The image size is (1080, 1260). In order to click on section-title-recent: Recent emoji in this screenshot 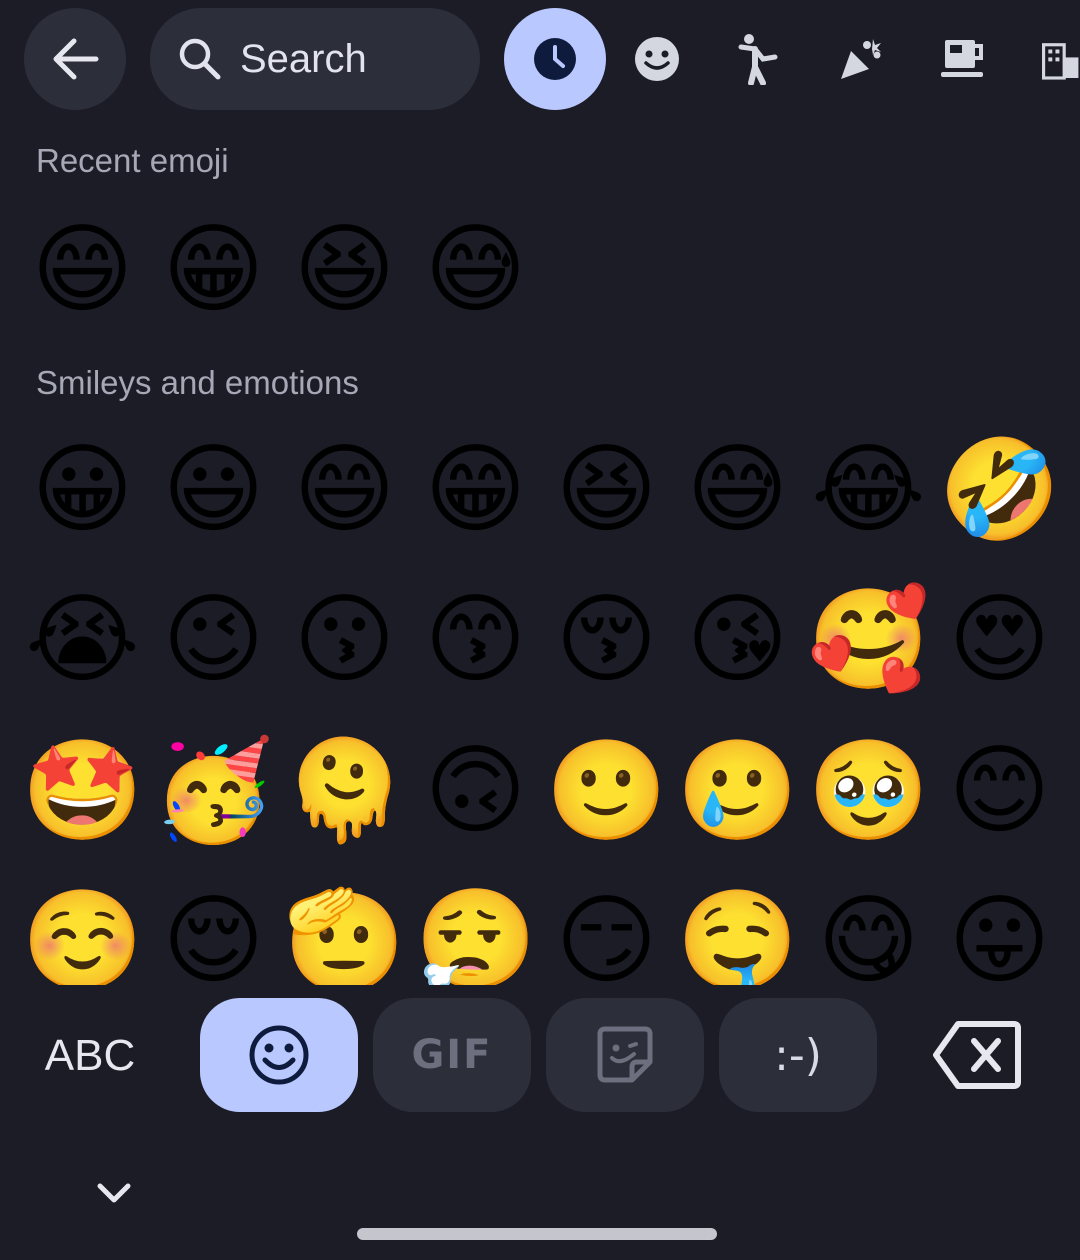, I will do `click(132, 160)`.